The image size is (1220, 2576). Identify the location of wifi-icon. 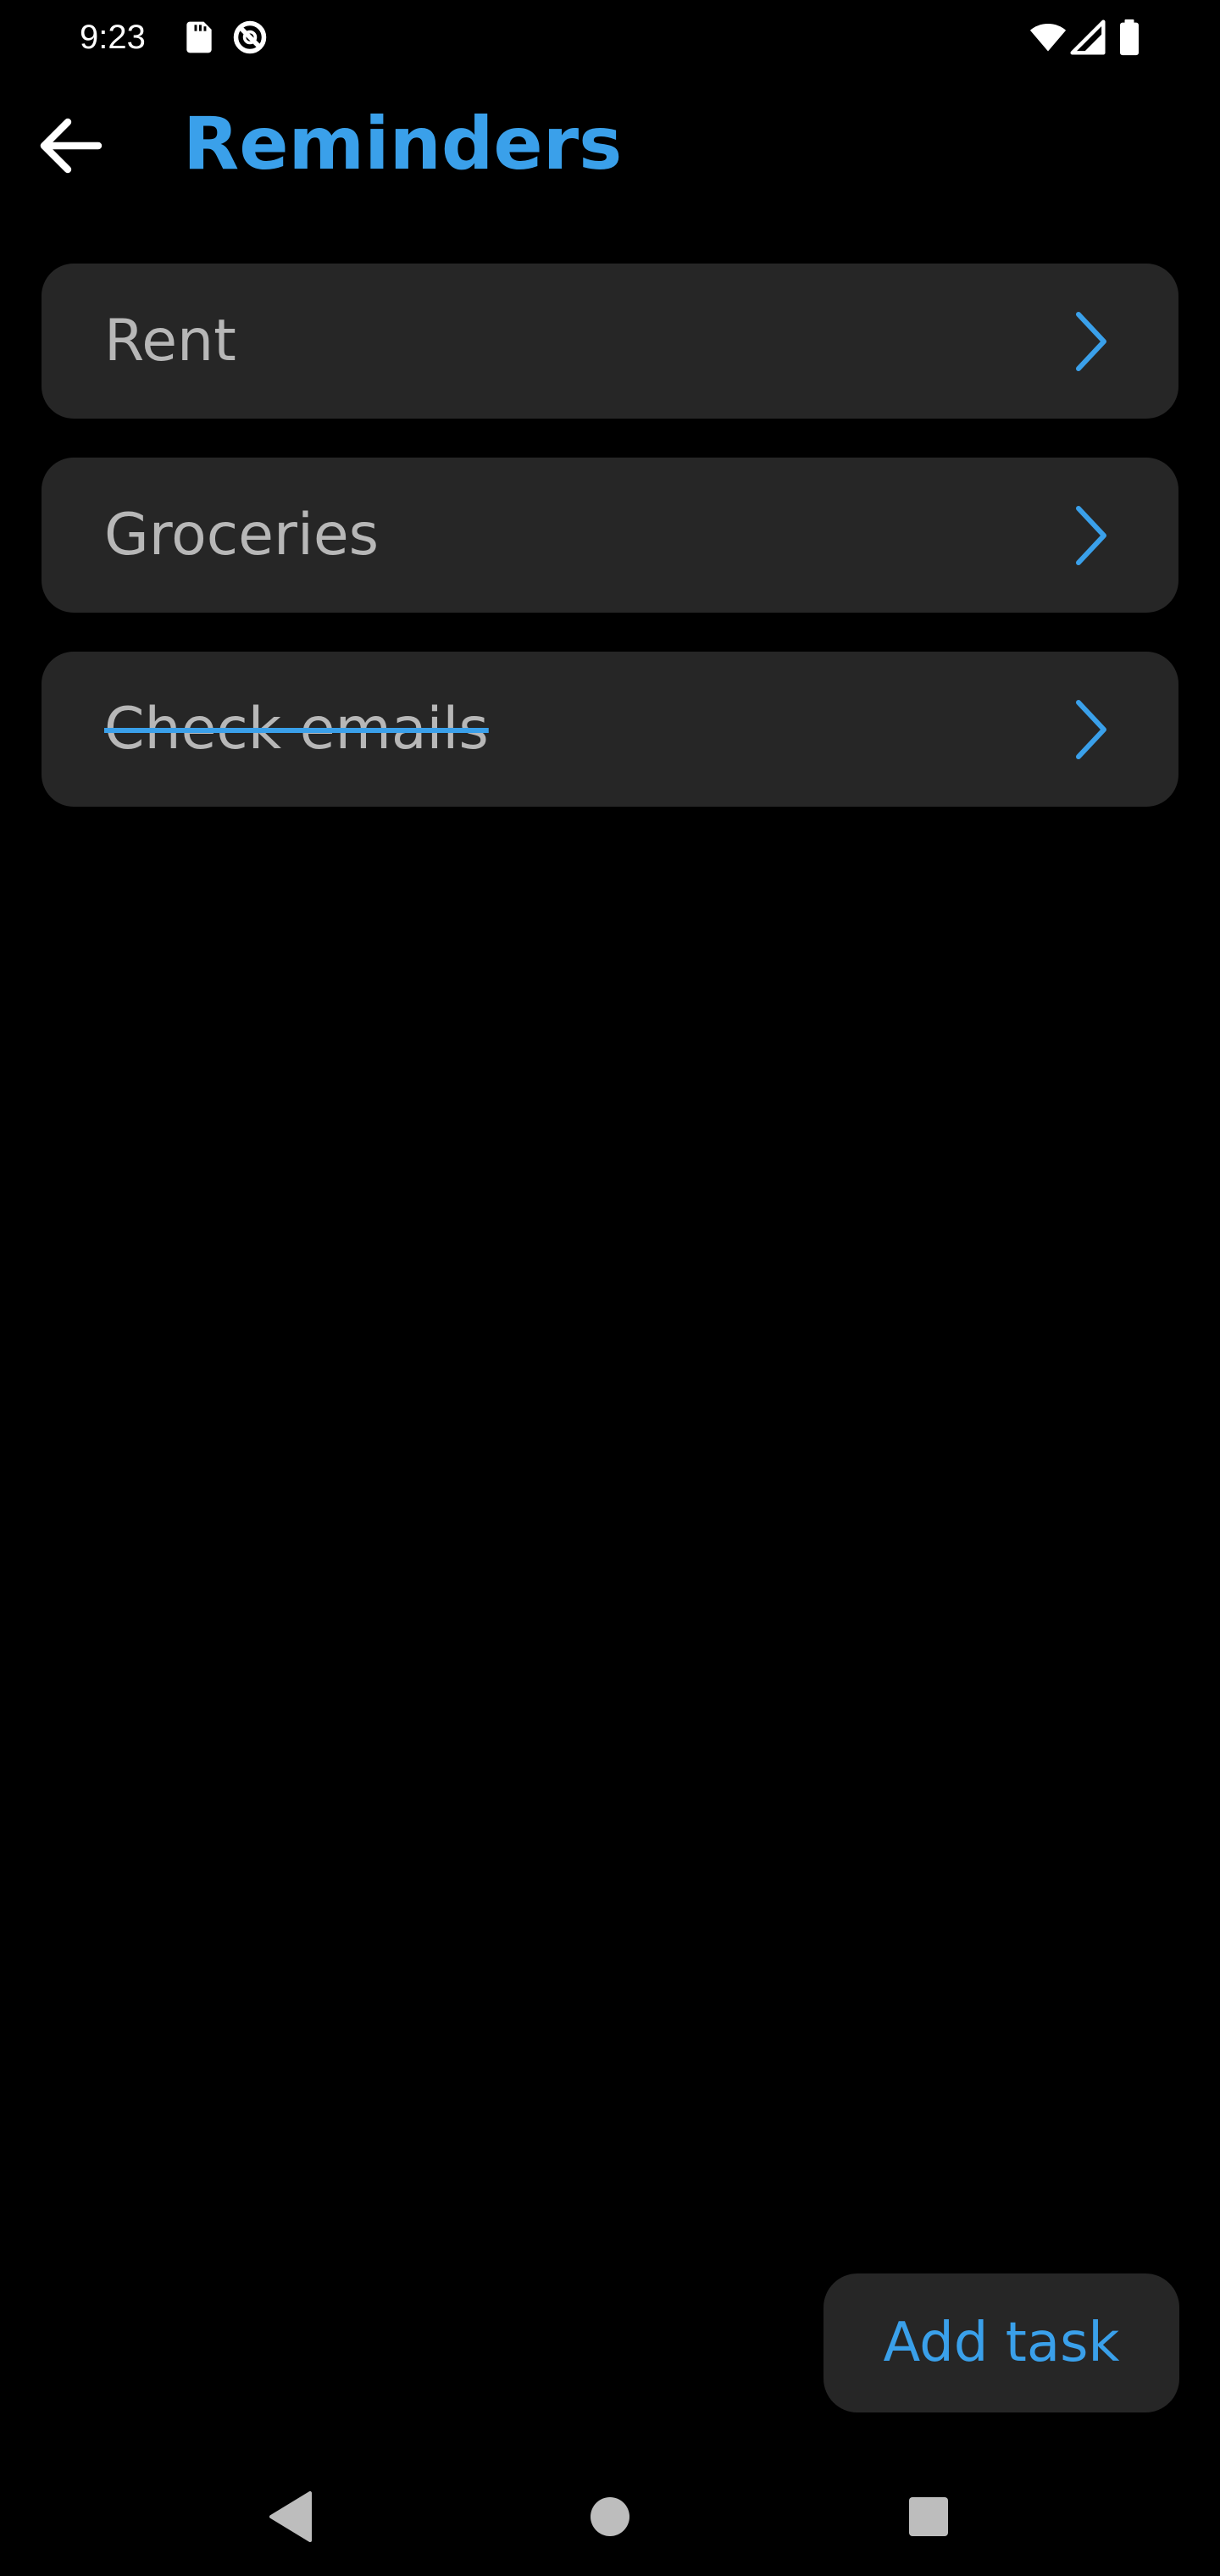
(1048, 37).